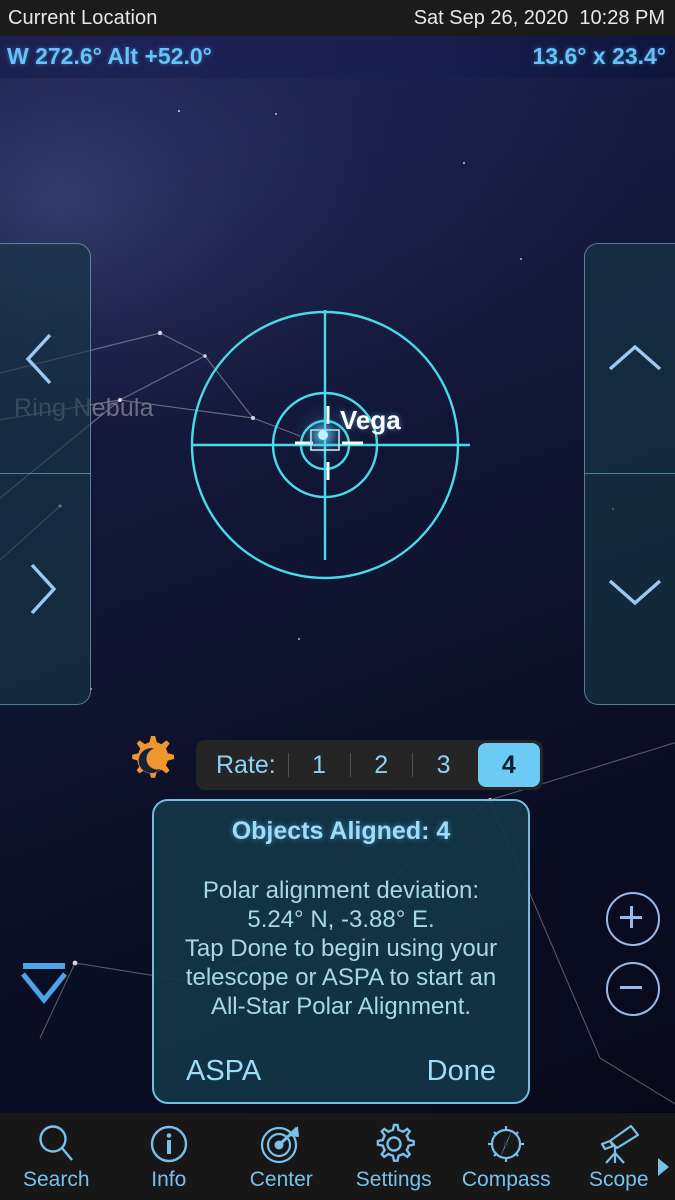 This screenshot has height=1200, width=675. What do you see at coordinates (169, 1179) in the screenshot?
I see `tab-label-info: Info` at bounding box center [169, 1179].